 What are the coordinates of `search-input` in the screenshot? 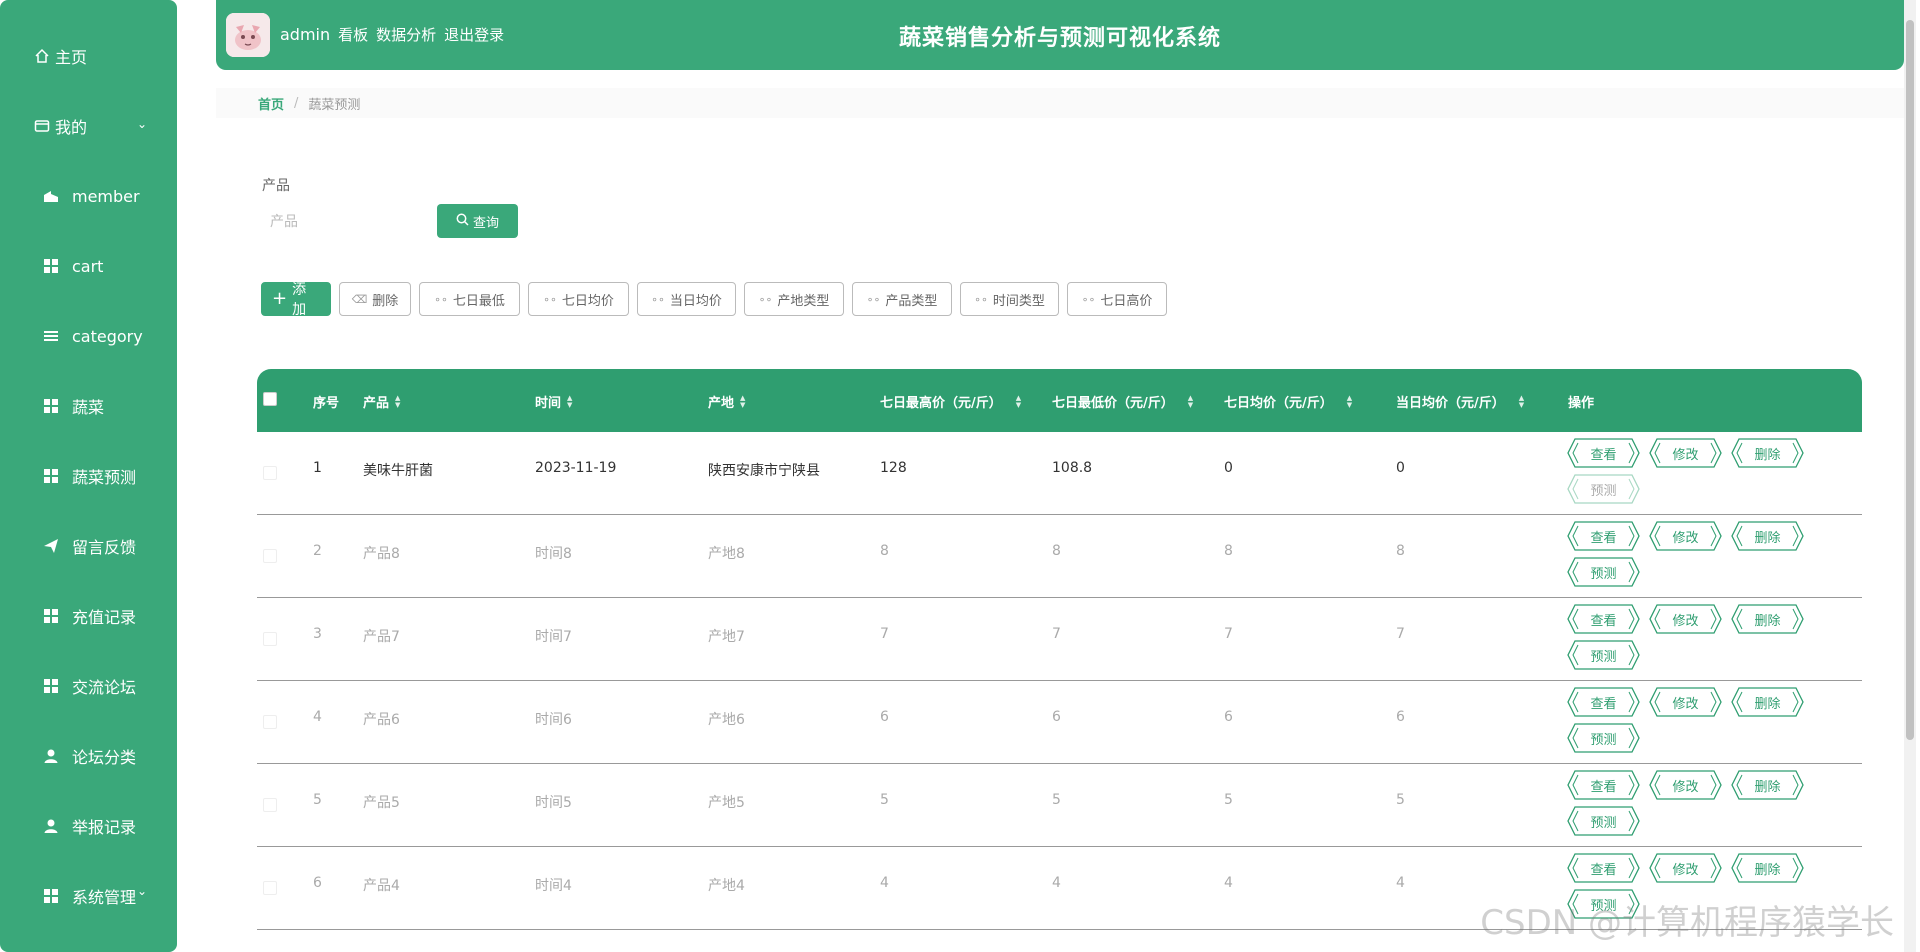 It's located at (342, 222).